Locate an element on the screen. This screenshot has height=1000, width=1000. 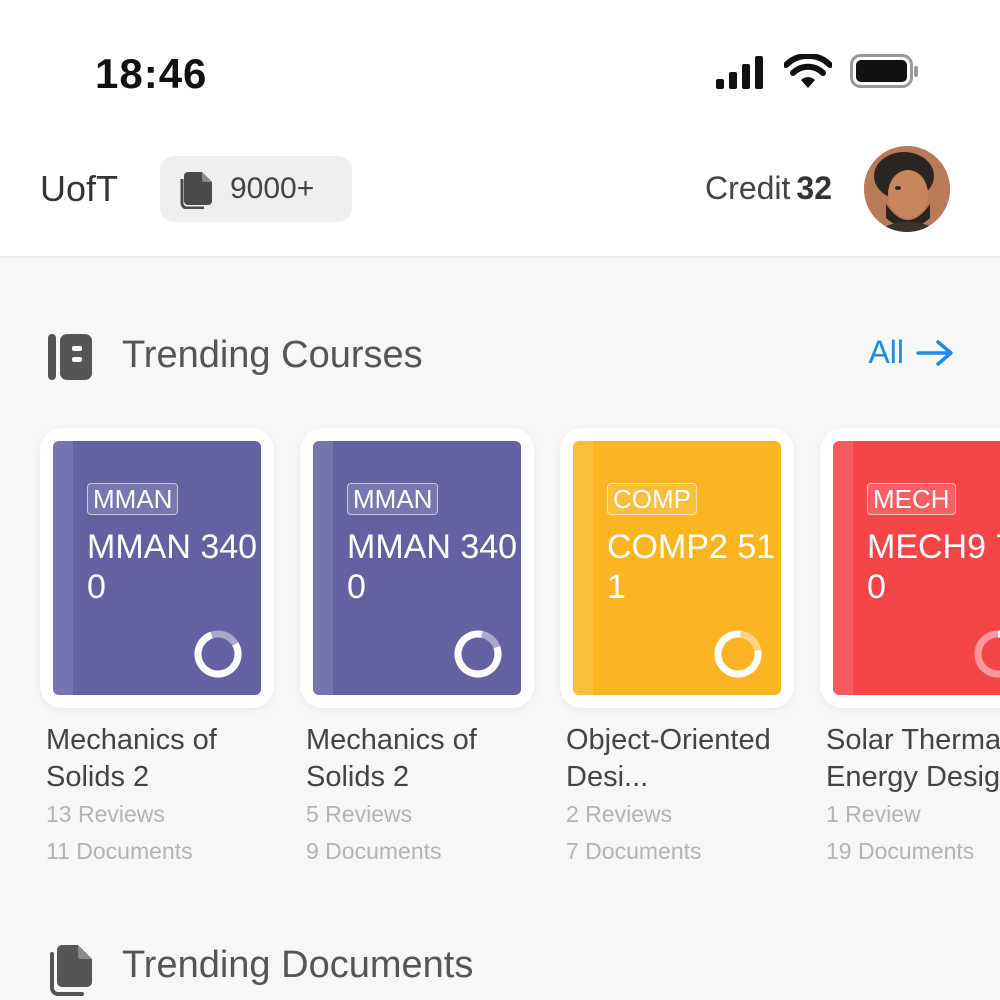
course-cover: COMP COMP2 511 is located at coordinates (677, 568).